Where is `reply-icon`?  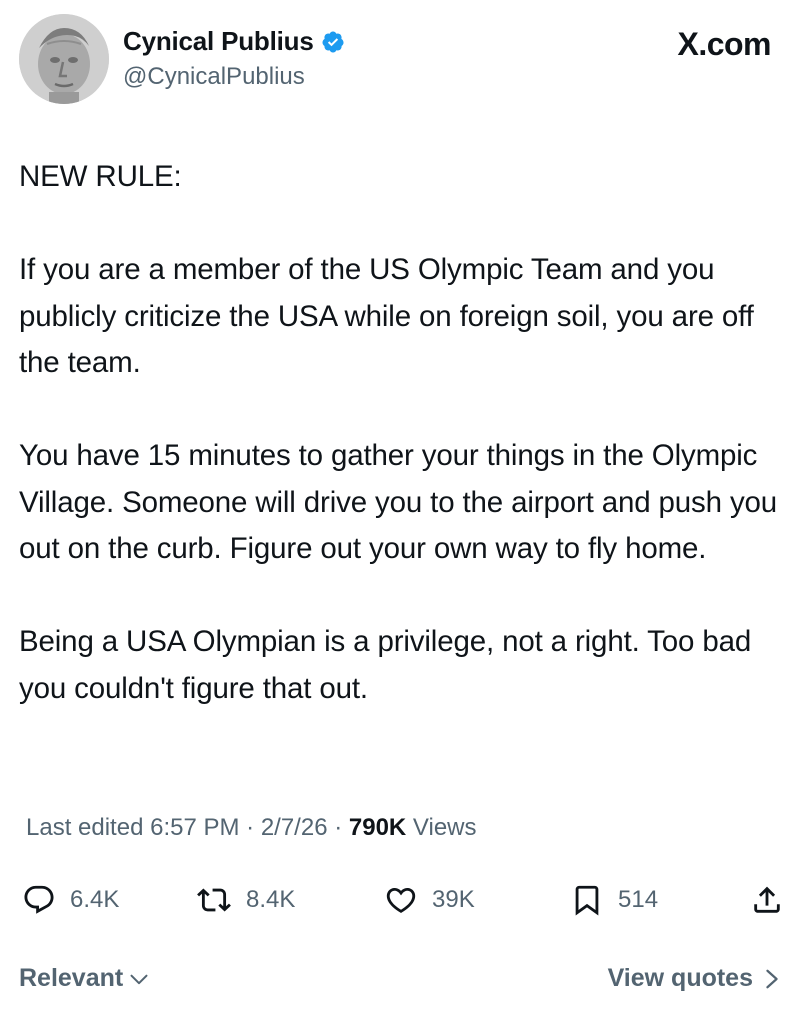 reply-icon is located at coordinates (39, 899).